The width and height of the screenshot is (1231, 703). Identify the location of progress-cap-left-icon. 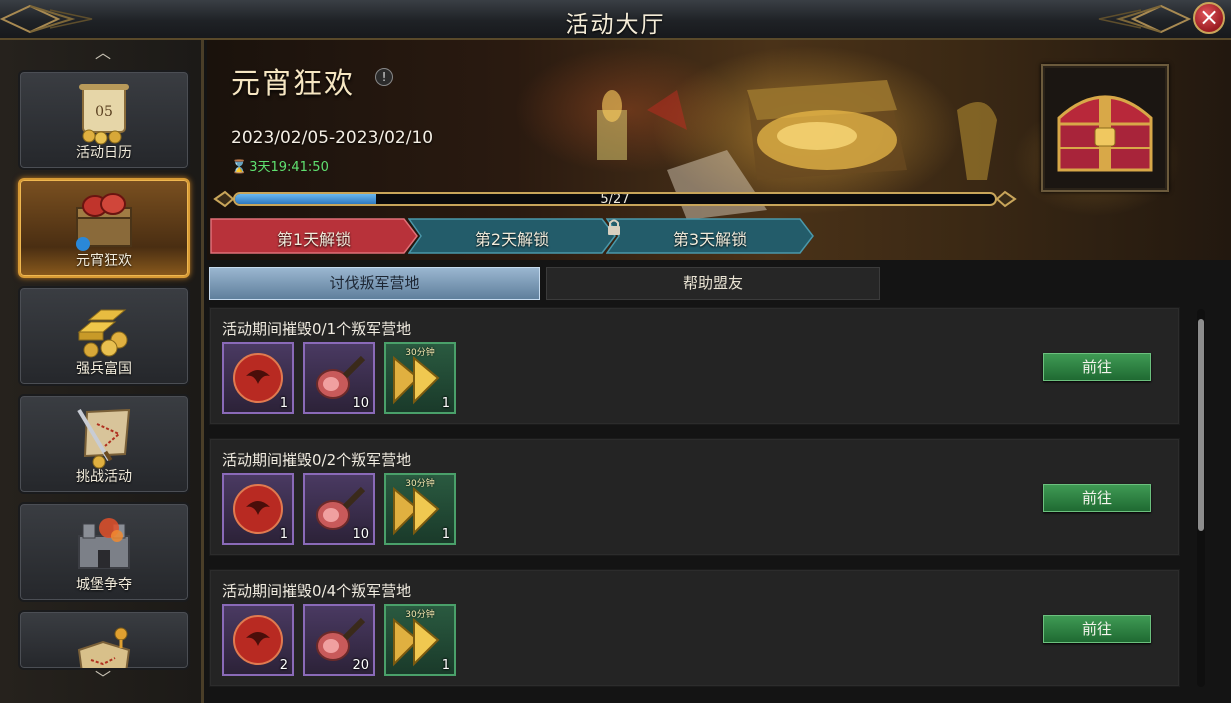
(224, 199).